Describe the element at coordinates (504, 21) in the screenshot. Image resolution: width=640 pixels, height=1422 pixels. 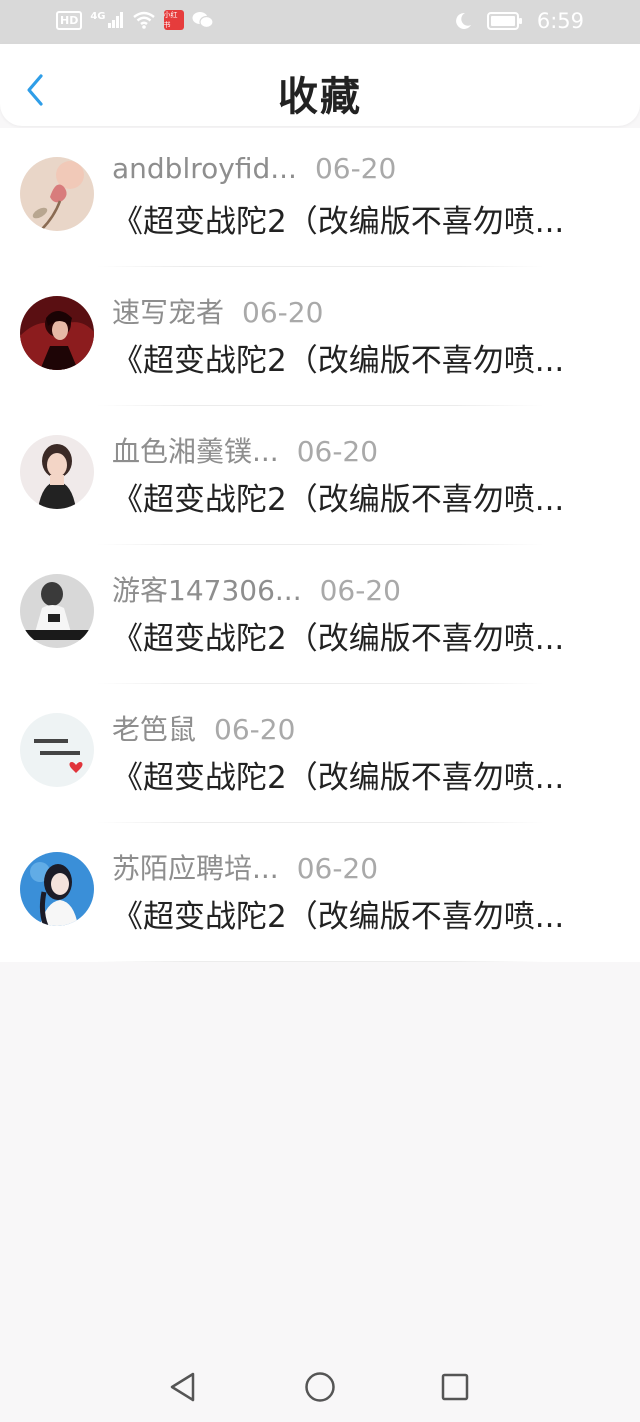
I see `battery-icon` at that location.